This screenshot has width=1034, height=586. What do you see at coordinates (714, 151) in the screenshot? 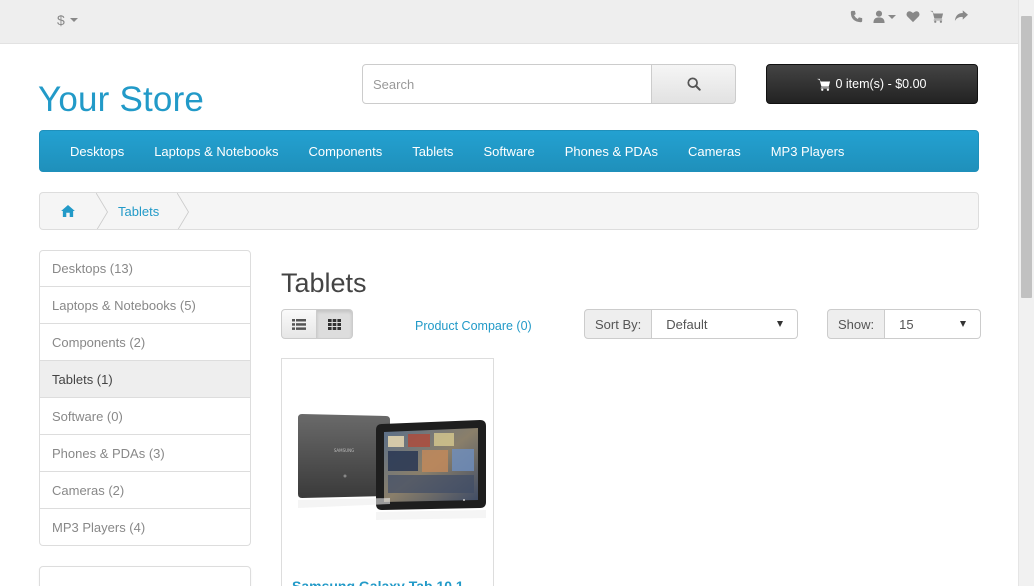
I see `menu-item-cameras: Cameras` at bounding box center [714, 151].